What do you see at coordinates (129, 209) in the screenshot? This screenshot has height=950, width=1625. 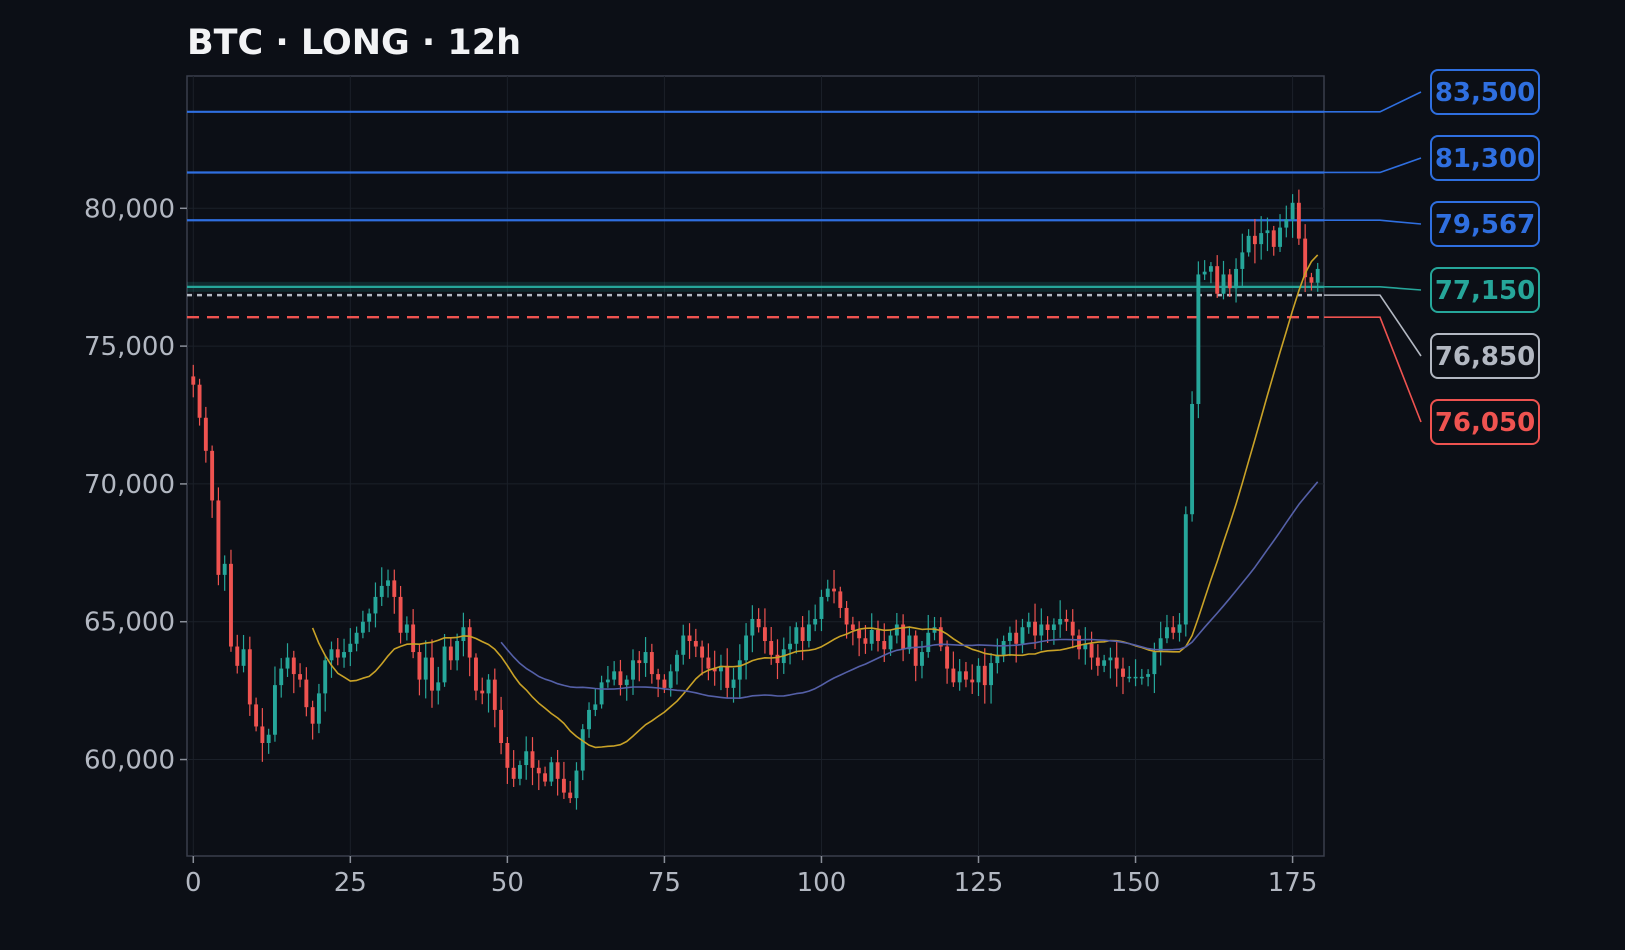 I see `y-tick-label: 80,000` at bounding box center [129, 209].